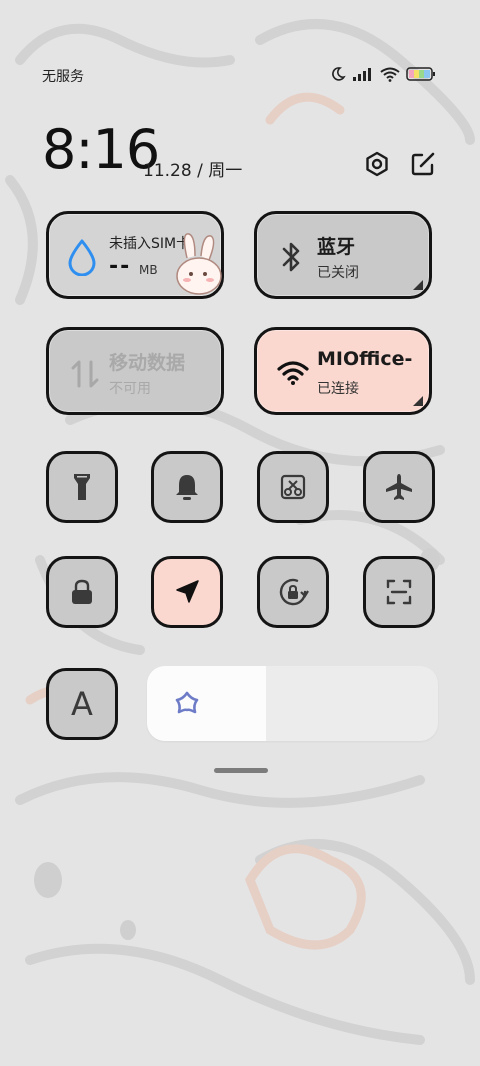 The width and height of the screenshot is (480, 1066). I want to click on font-size-label: A, so click(82, 704).